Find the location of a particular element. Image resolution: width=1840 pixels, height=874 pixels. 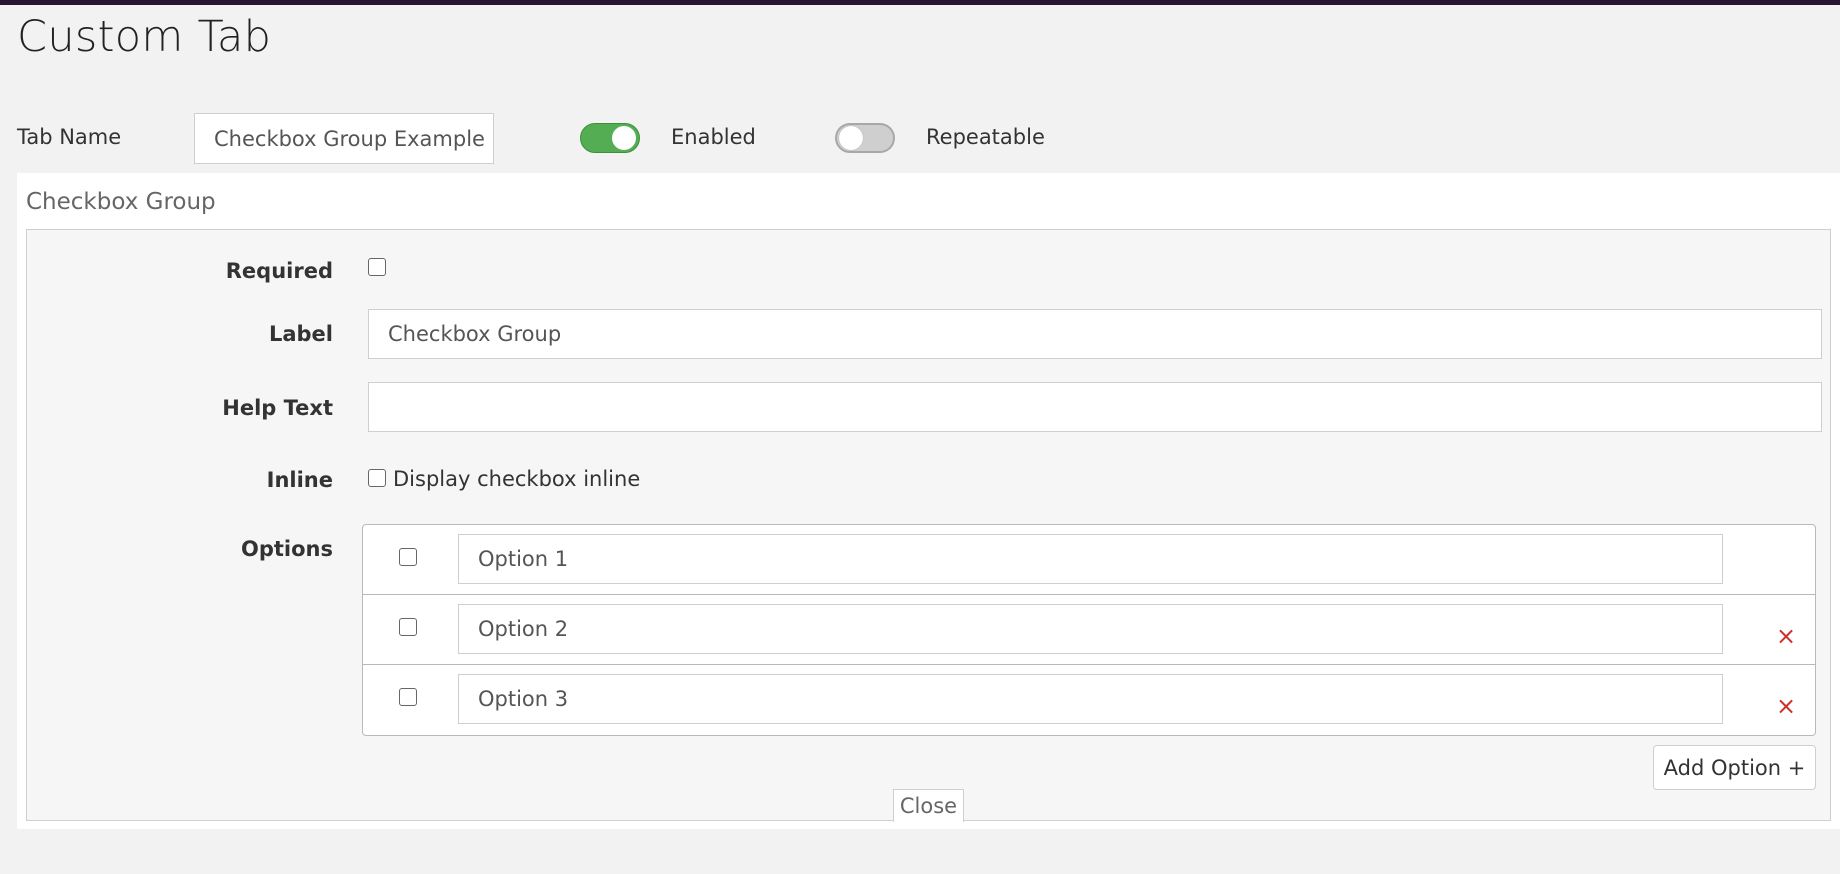

label-label: Label is located at coordinates (300, 334).